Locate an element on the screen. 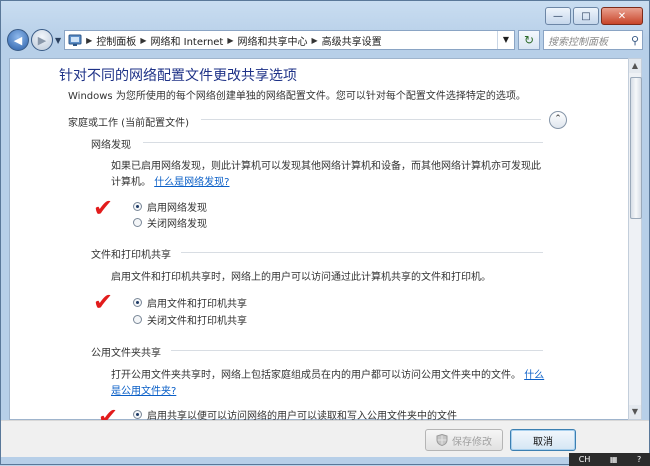  arrow-left-icon: ◀ is located at coordinates (18, 40).